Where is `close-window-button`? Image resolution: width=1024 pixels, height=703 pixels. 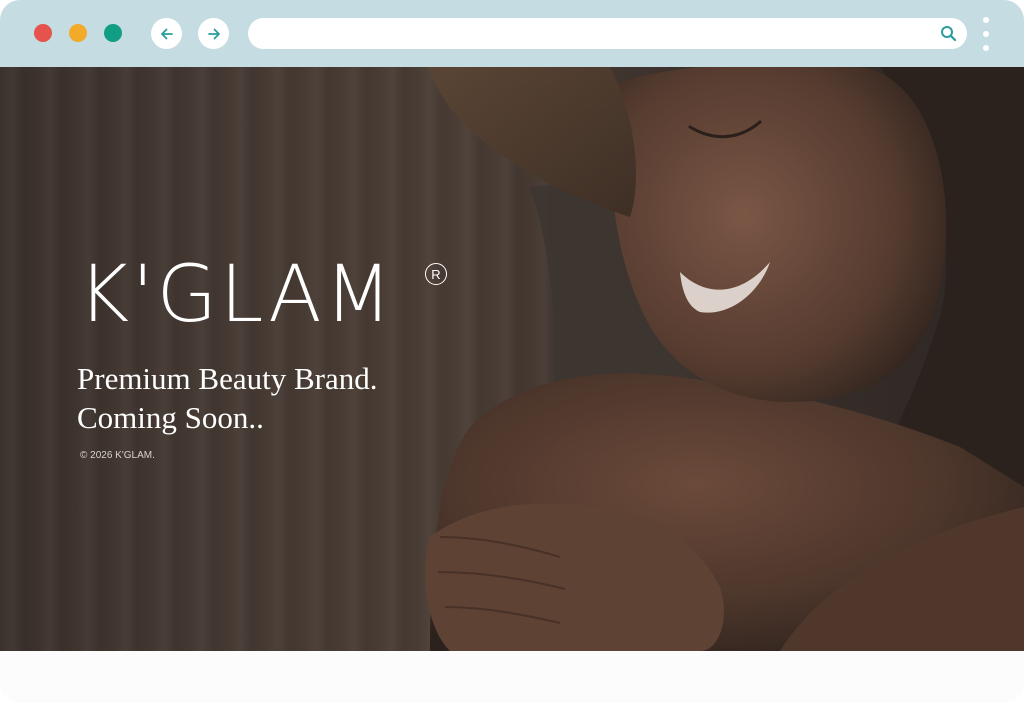 close-window-button is located at coordinates (43, 33).